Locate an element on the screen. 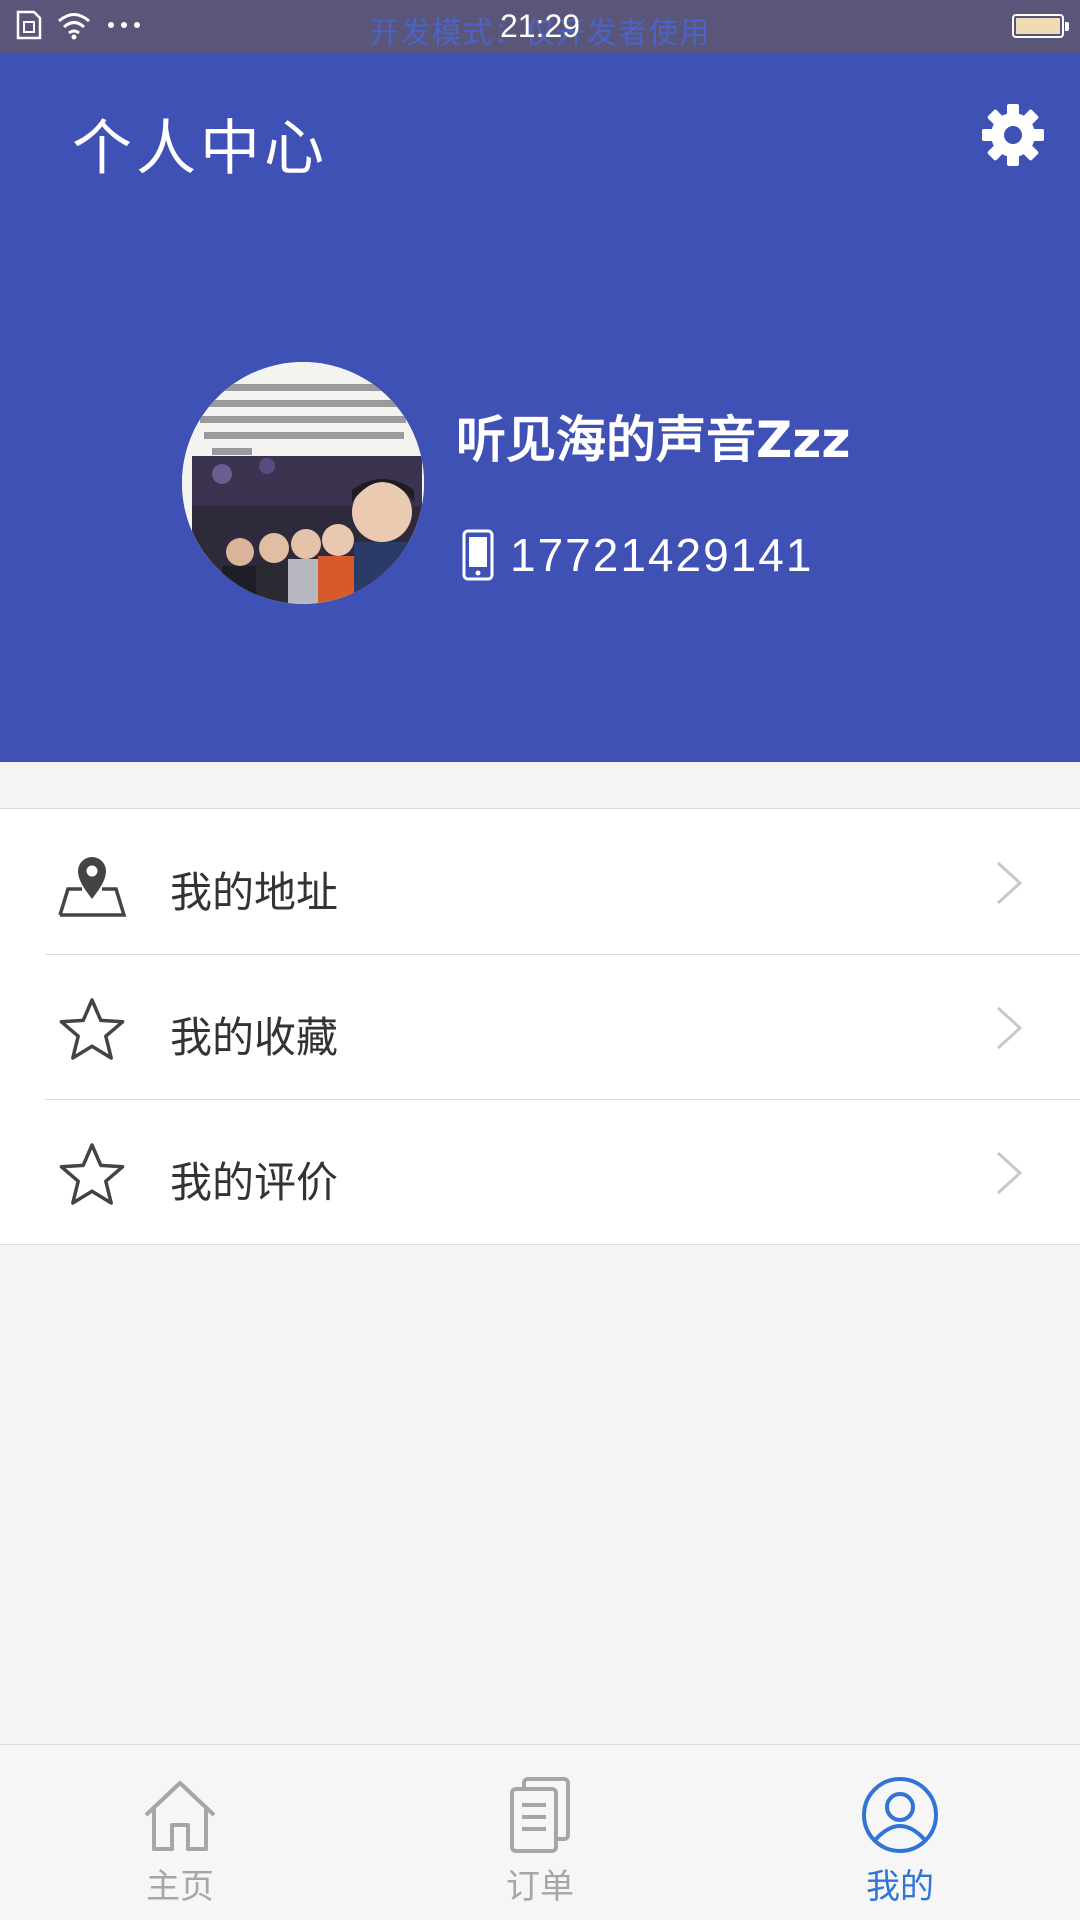  tab-orders: 订单 is located at coordinates (540, 1832).